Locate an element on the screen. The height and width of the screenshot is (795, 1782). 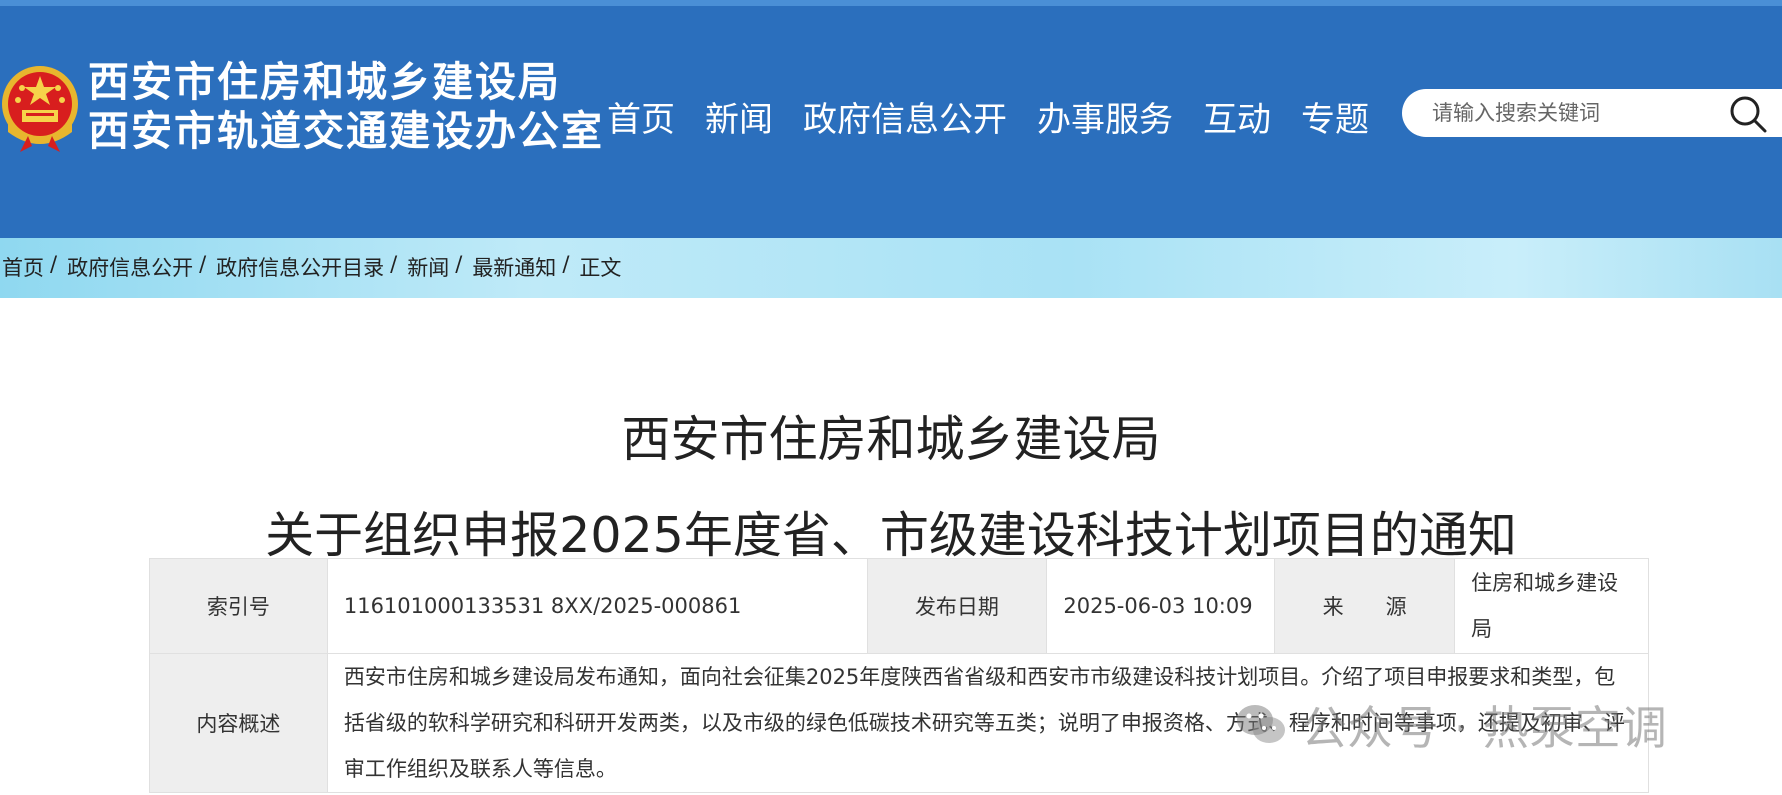
nav-news: 新闻 is located at coordinates (739, 120).